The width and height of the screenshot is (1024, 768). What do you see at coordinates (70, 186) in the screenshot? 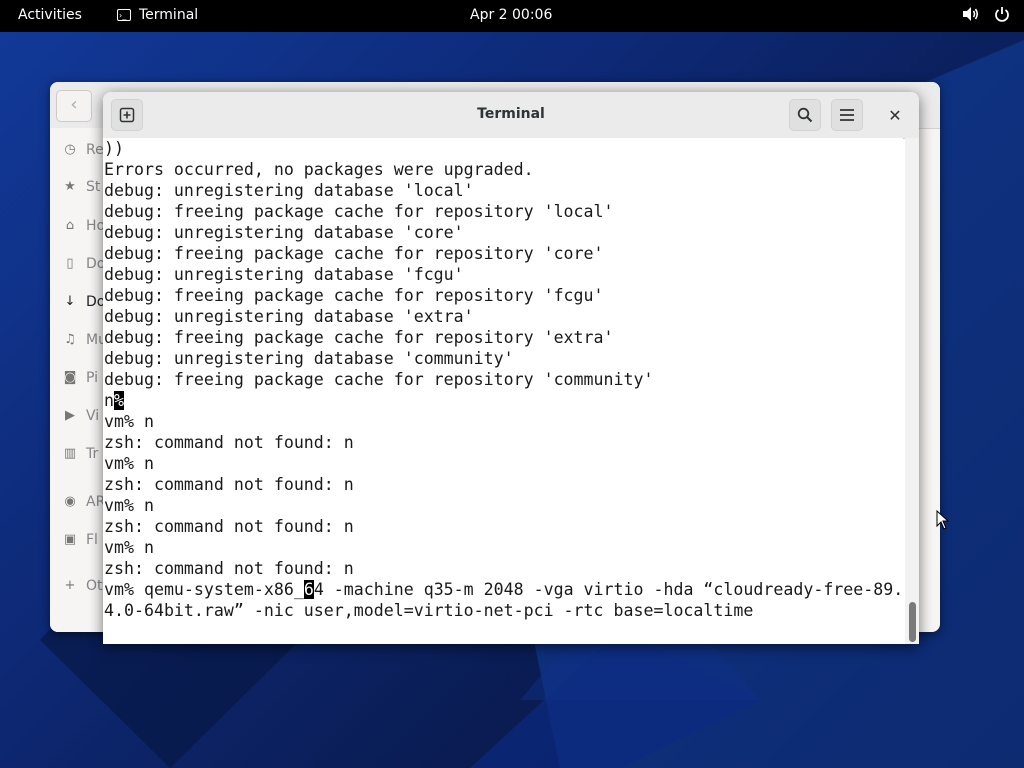
I see `star-icon: ★` at bounding box center [70, 186].